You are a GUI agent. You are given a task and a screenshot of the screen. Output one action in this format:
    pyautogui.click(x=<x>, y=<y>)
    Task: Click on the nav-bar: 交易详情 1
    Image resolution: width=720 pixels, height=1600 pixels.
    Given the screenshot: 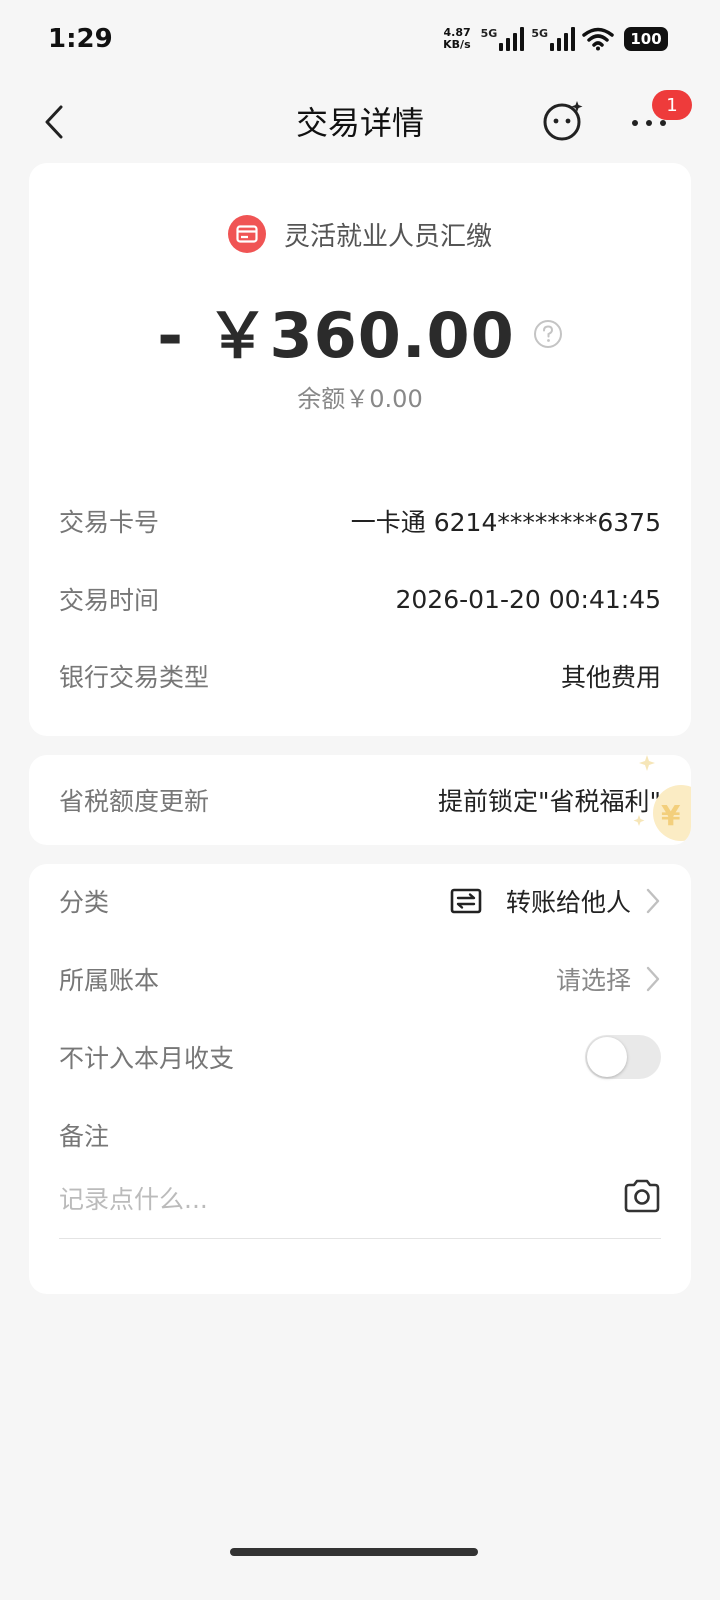 What is the action you would take?
    pyautogui.click(x=360, y=122)
    